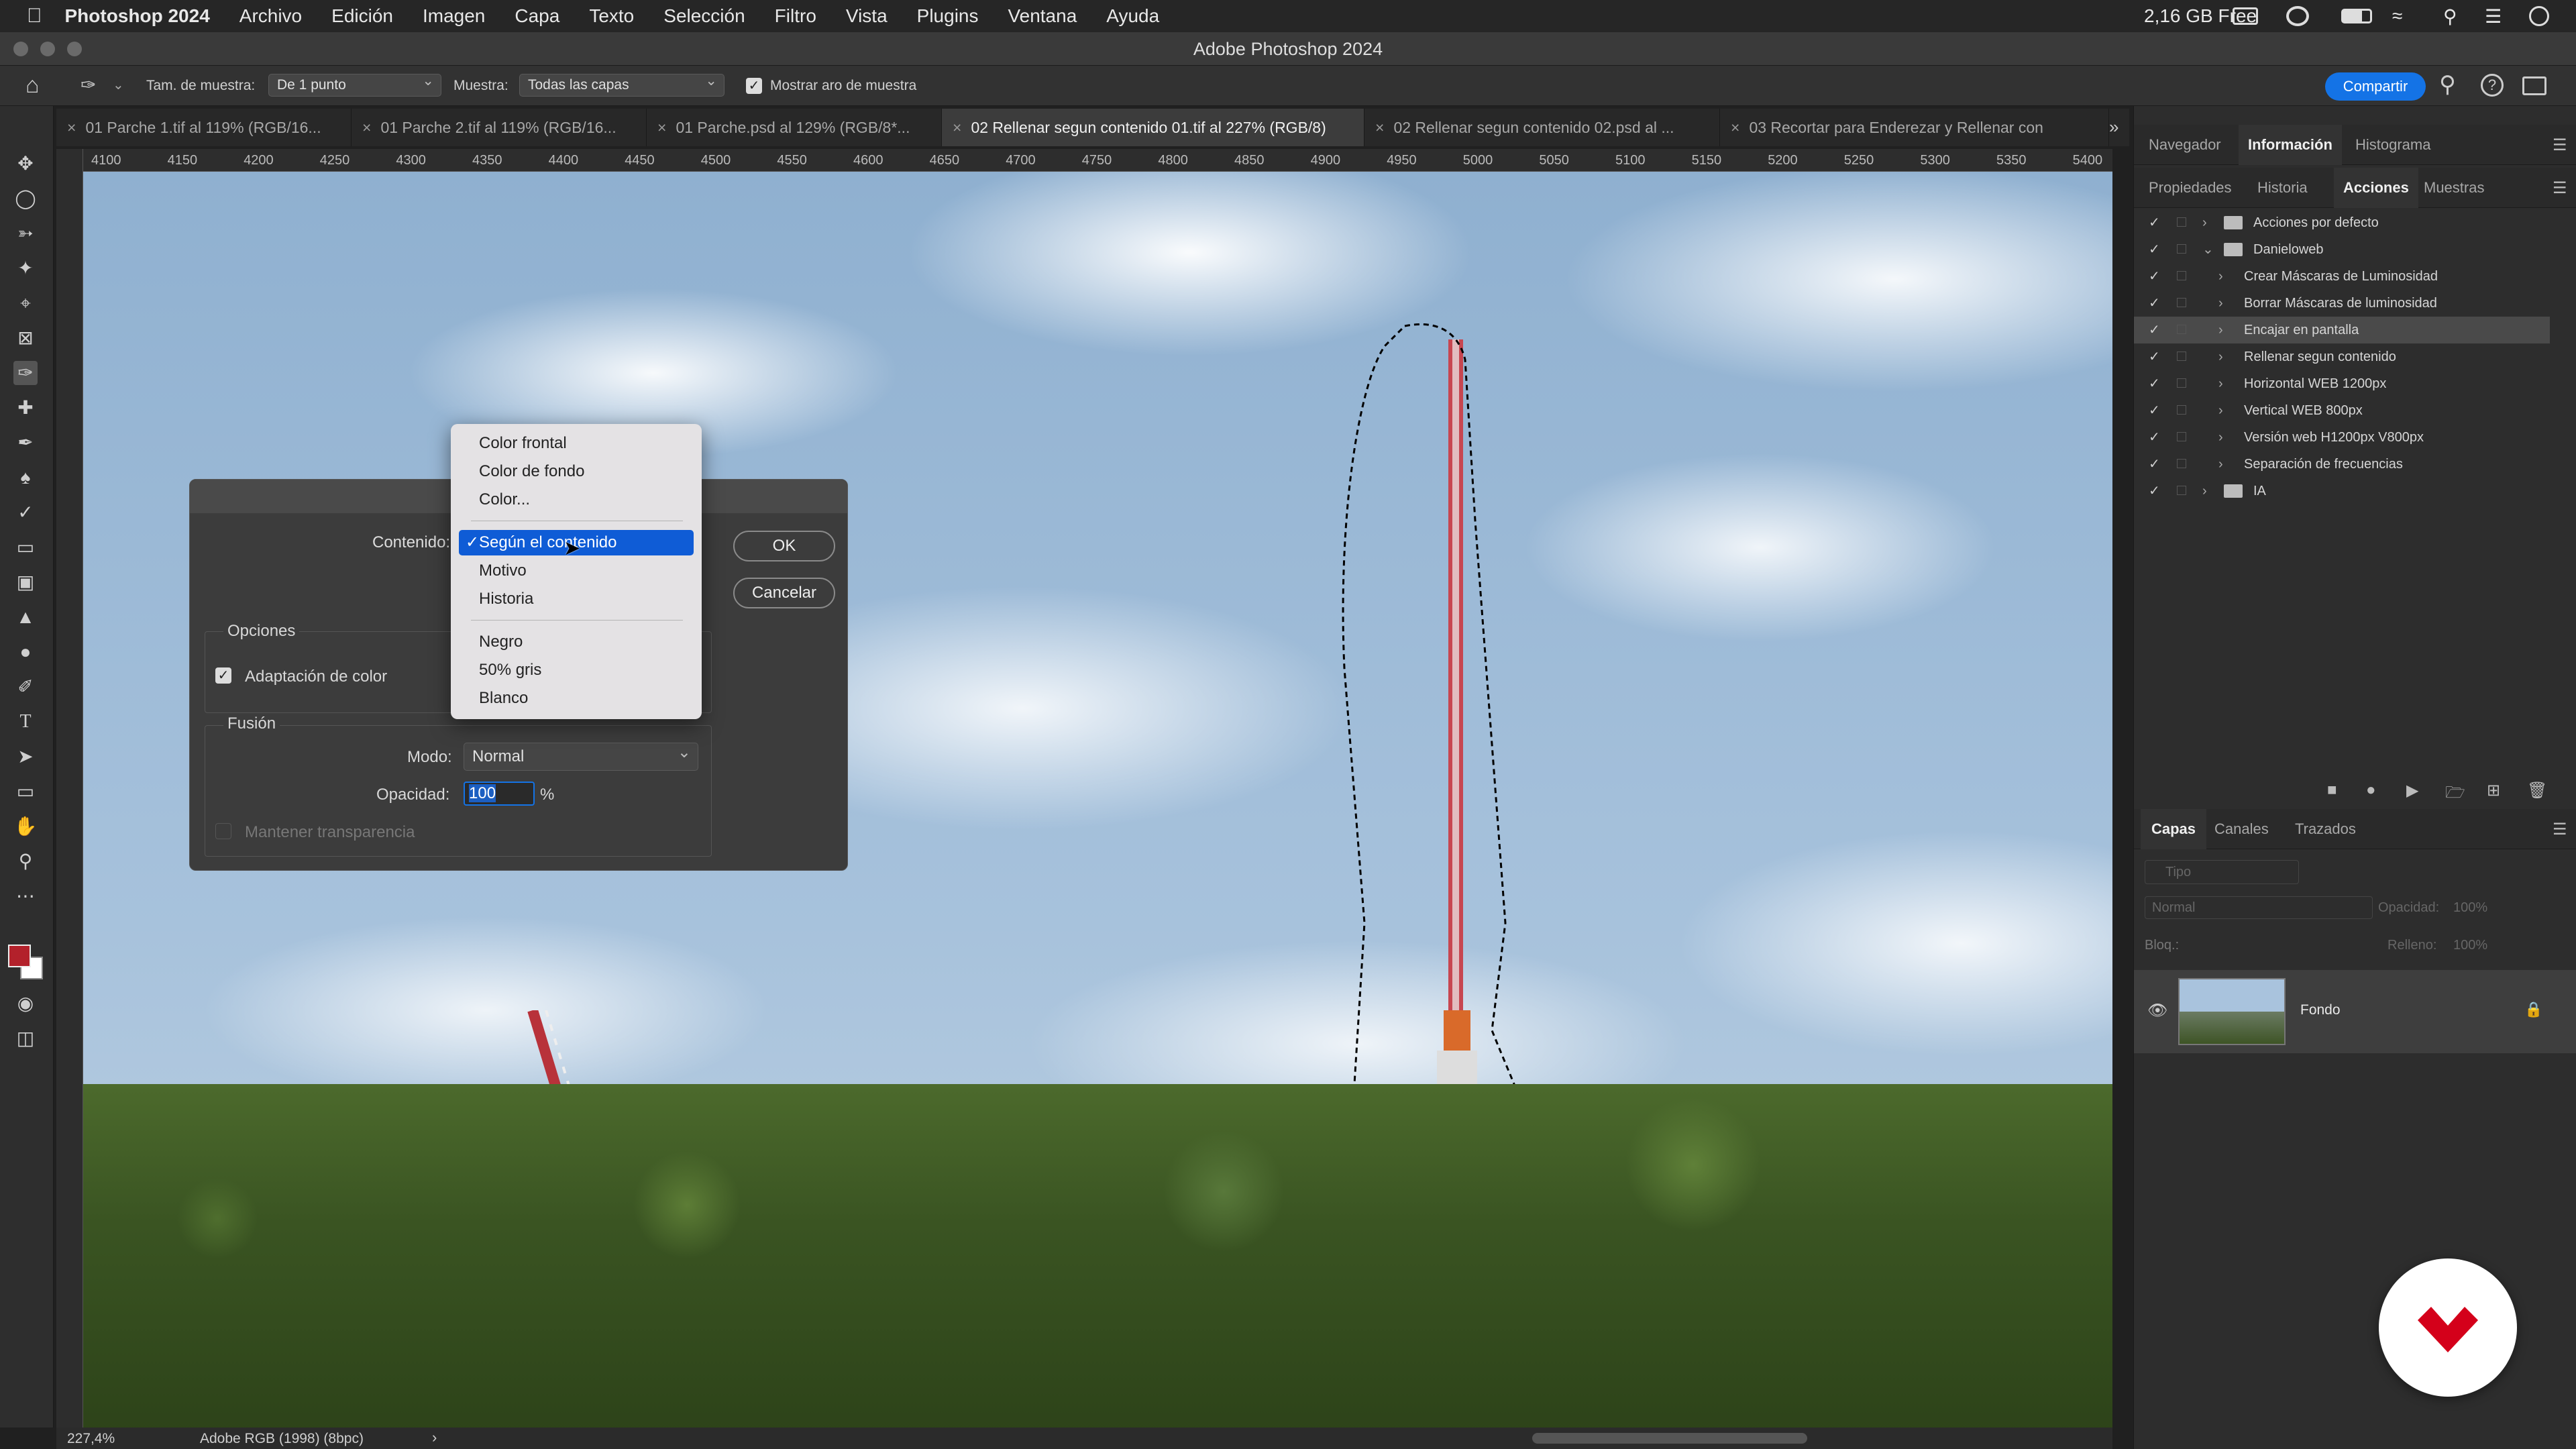 Image resolution: width=2576 pixels, height=1449 pixels. What do you see at coordinates (25, 582) in the screenshot?
I see `gradient-tool-icon: ▣` at bounding box center [25, 582].